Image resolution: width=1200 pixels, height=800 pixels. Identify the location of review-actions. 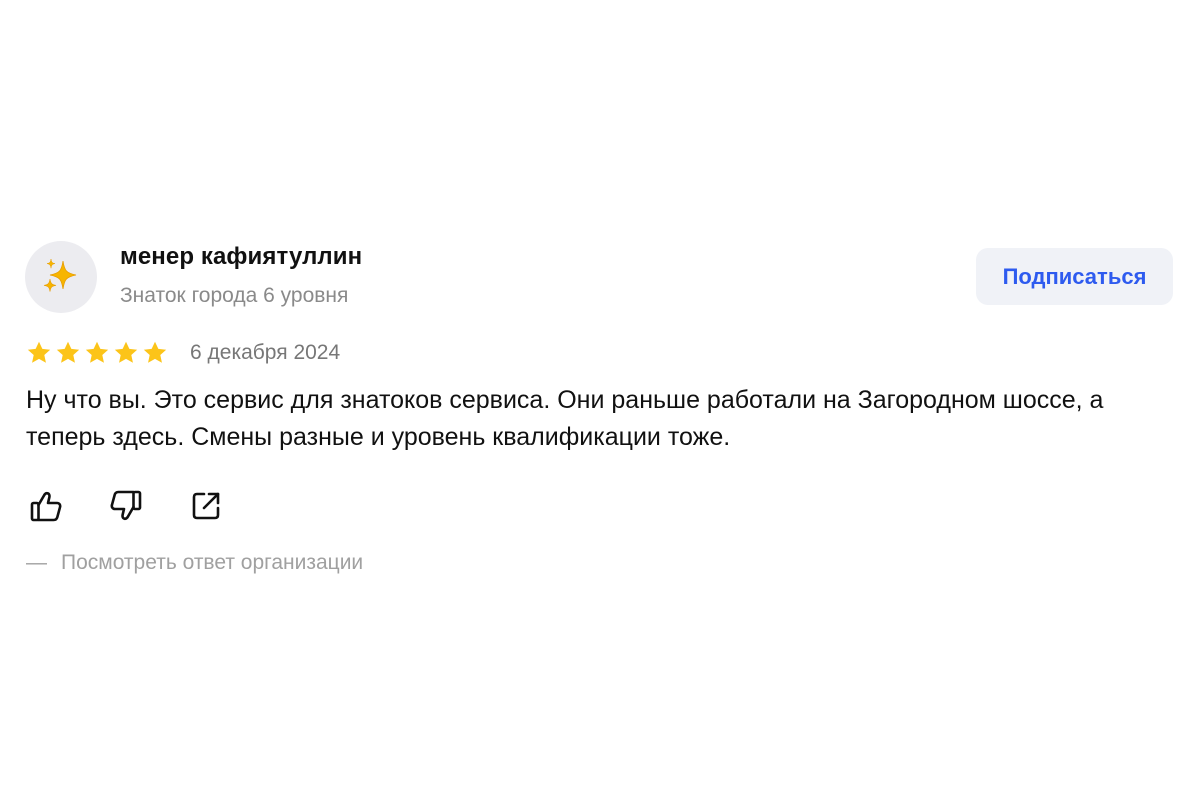
(146, 506).